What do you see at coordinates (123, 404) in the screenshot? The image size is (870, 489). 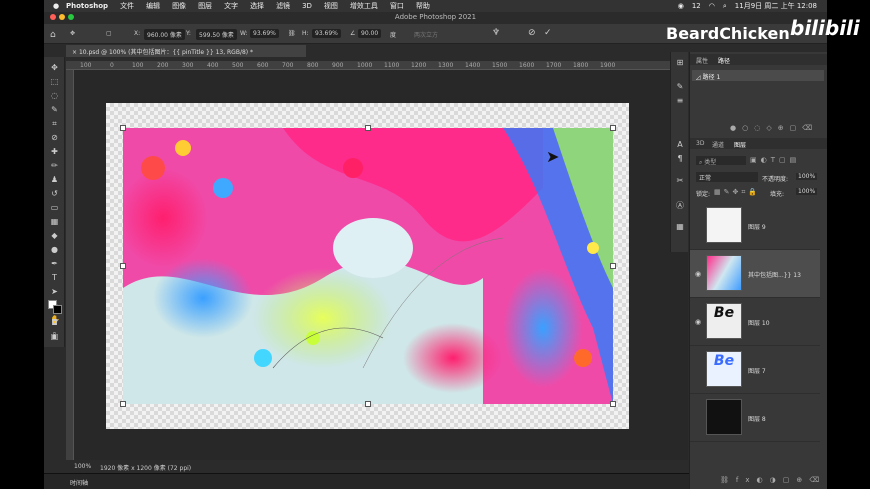 I see `transform-handle-bottom-left` at bounding box center [123, 404].